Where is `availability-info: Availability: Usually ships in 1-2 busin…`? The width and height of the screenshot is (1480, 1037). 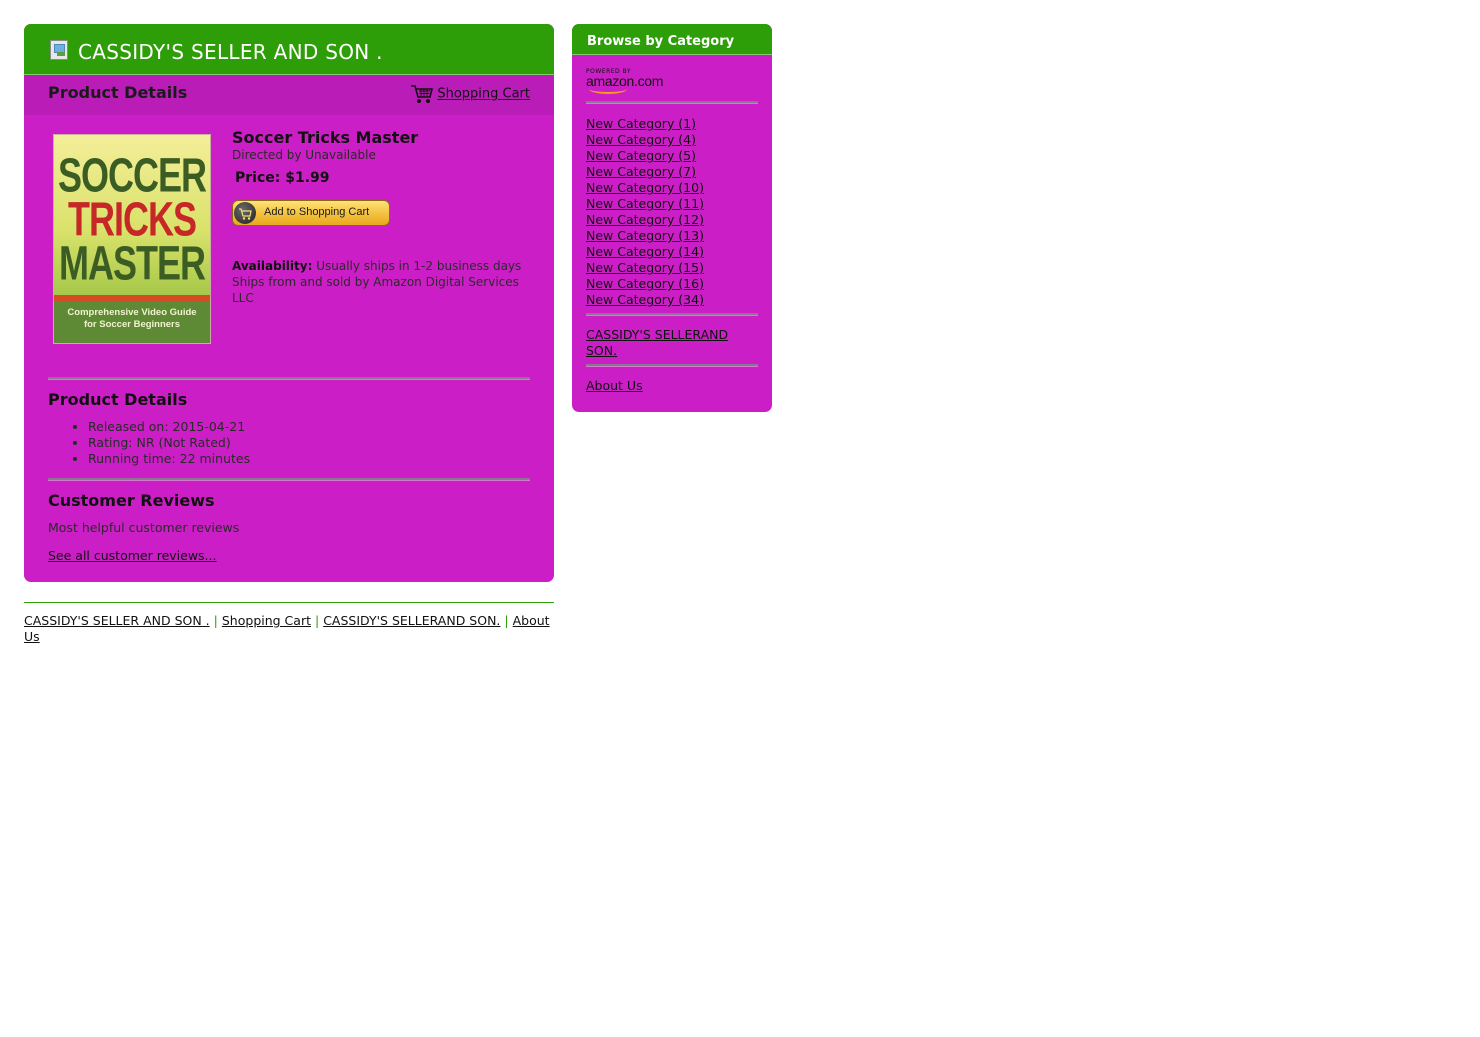
availability-info: Availability: Usually ships in 1-2 busin… is located at coordinates (382, 282).